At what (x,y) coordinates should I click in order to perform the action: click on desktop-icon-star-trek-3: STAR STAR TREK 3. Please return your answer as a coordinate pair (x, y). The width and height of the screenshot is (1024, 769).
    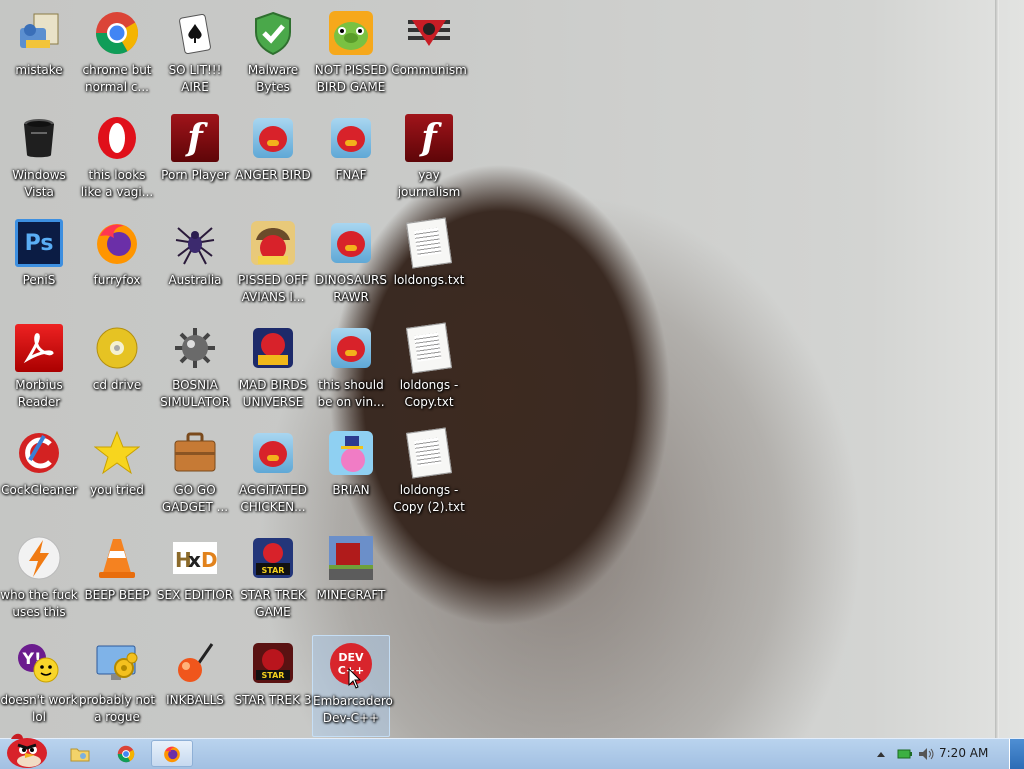
    Looking at the image, I should click on (273, 686).